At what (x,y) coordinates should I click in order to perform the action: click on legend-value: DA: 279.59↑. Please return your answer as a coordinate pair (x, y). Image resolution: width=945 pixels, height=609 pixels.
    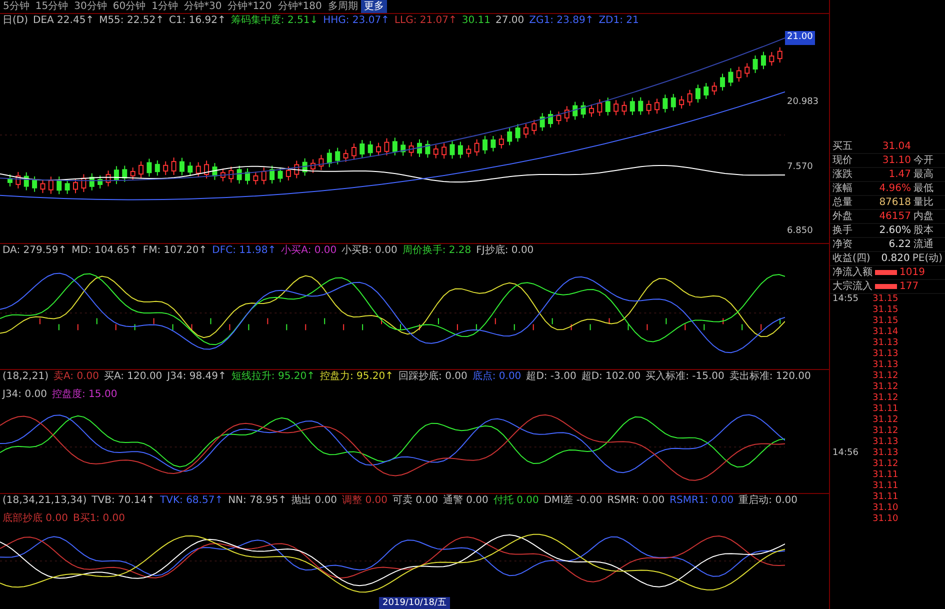
    Looking at the image, I should click on (34, 250).